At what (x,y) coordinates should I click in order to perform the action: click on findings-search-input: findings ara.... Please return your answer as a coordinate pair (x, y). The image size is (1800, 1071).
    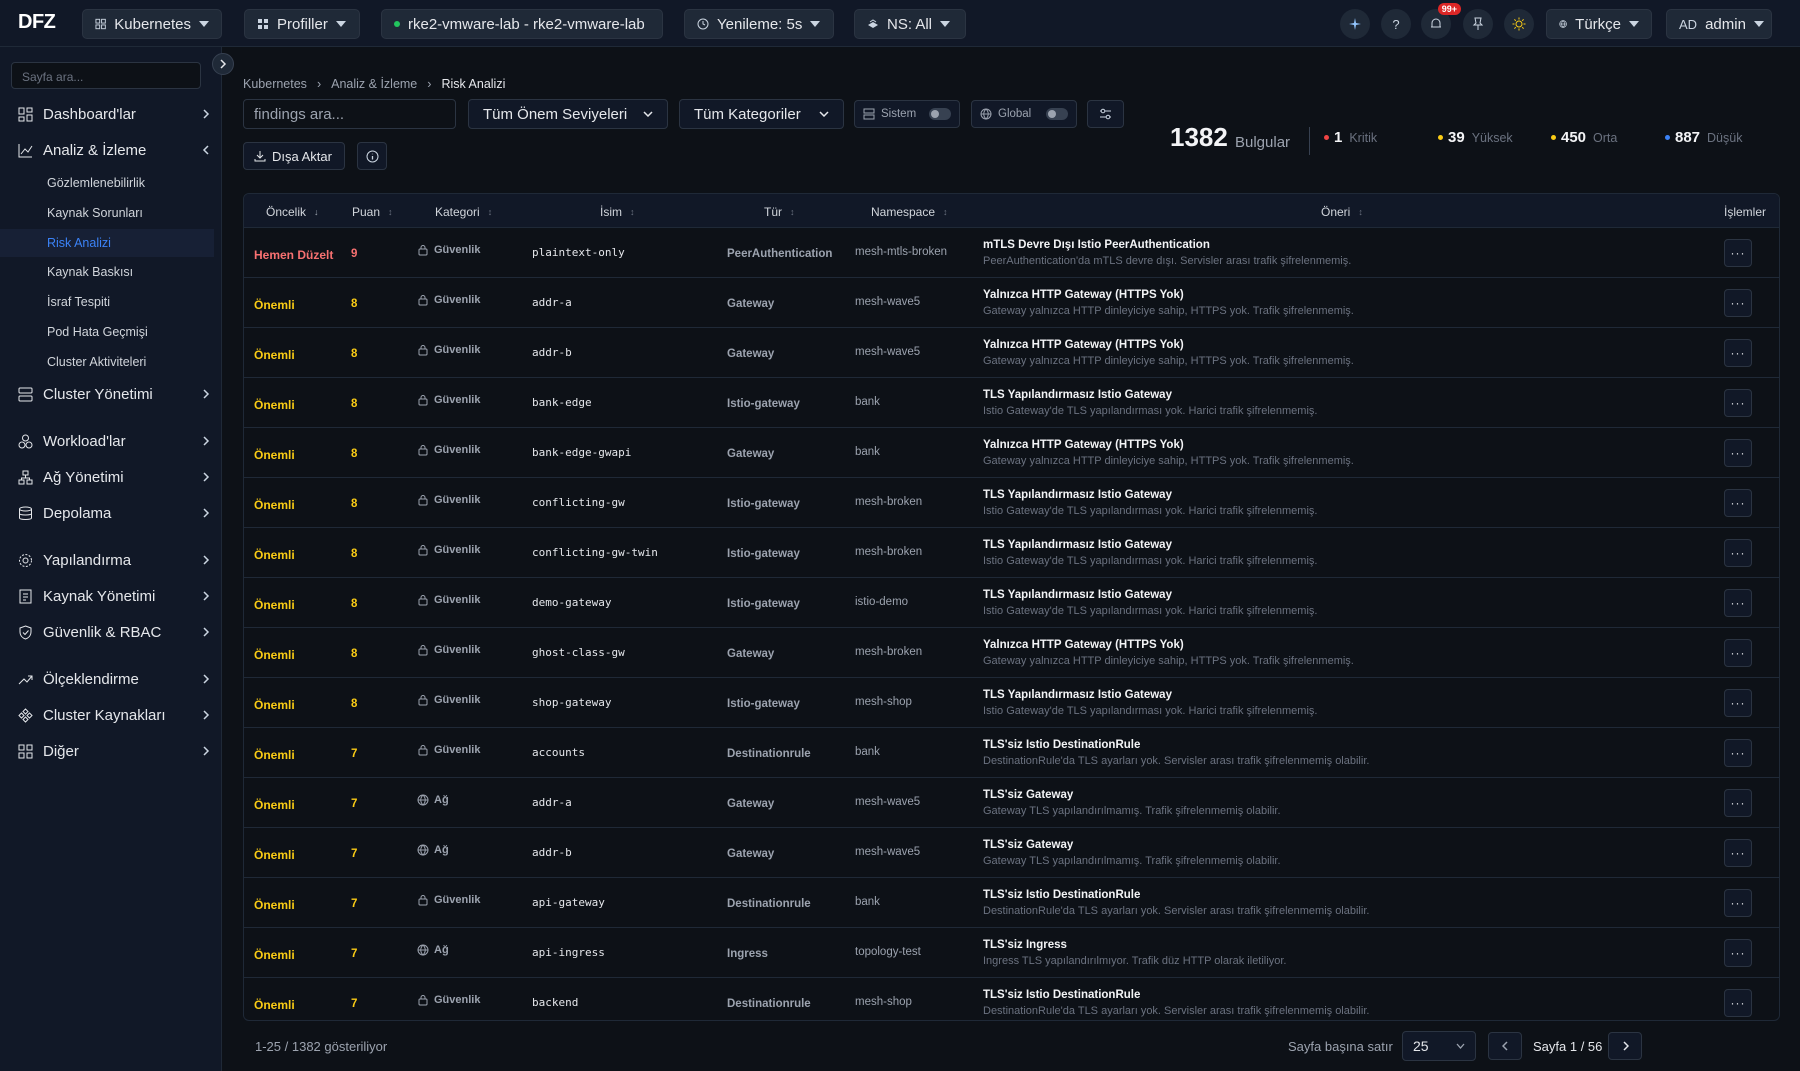
    Looking at the image, I should click on (349, 114).